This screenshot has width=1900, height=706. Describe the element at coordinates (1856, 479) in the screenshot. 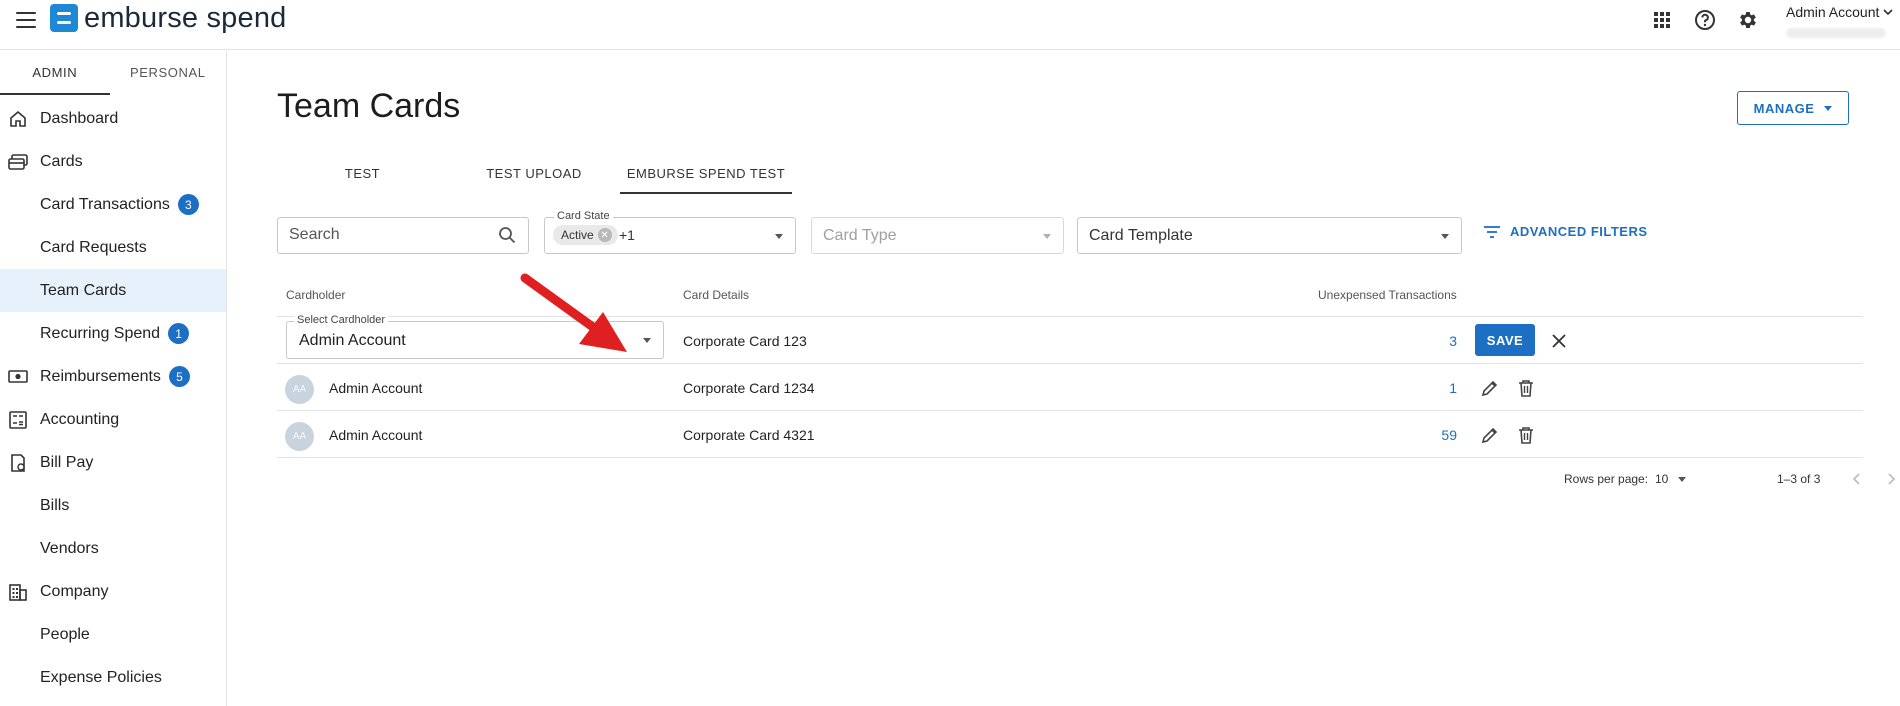

I see `chevron-left-icon` at that location.